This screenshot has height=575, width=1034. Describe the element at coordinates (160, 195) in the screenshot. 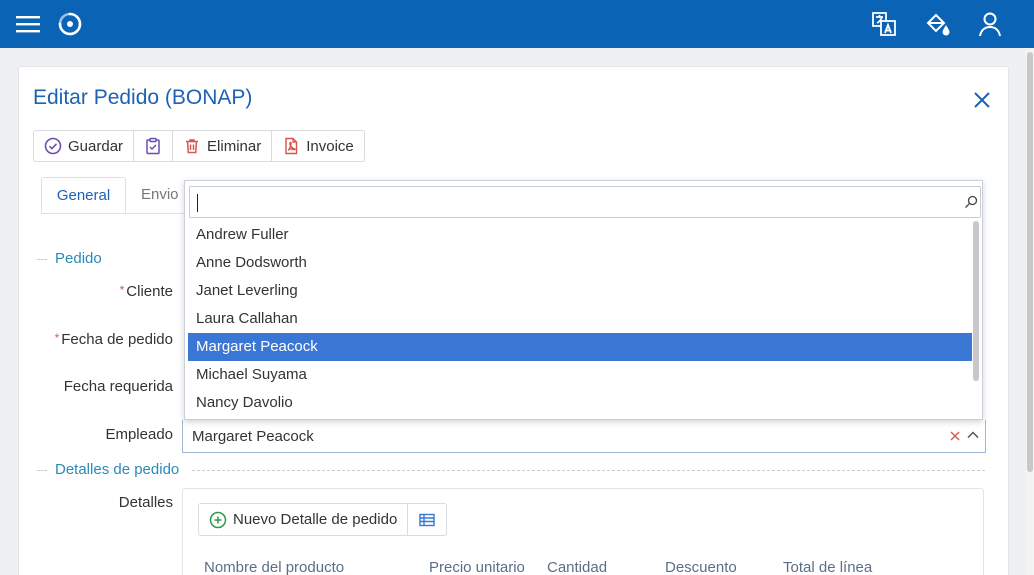

I see `tab-envio: Envio` at that location.